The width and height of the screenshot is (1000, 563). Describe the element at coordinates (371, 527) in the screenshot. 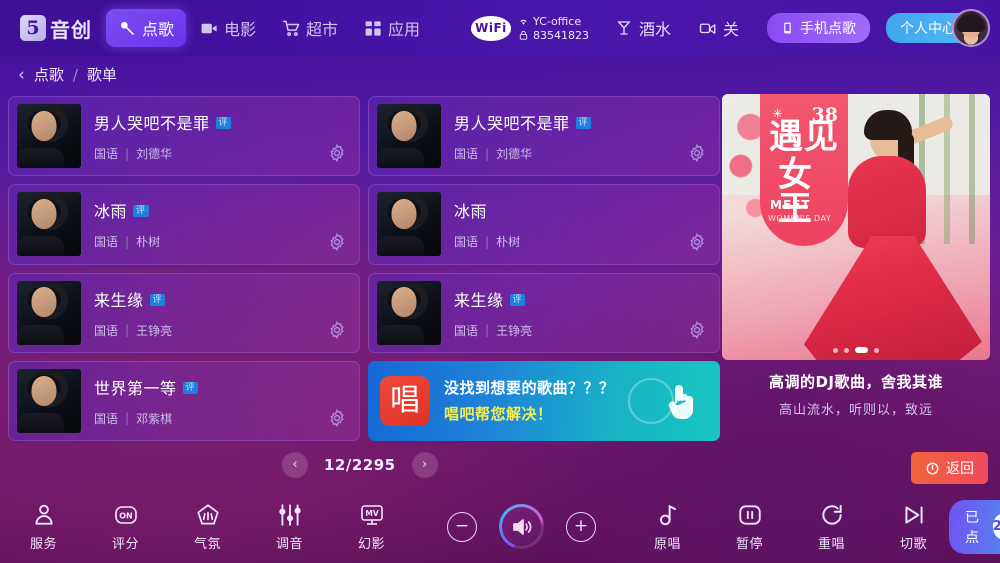

I see `toolbar-item-mv: MV 幻影` at that location.